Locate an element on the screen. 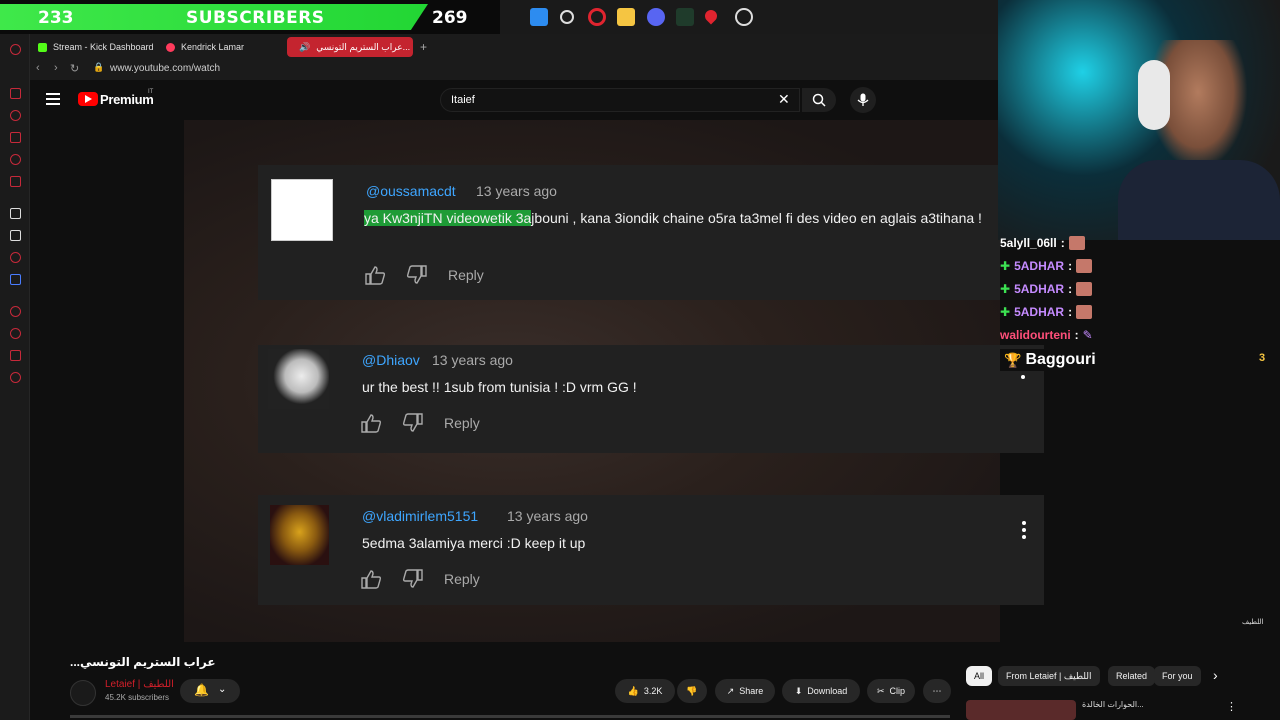 The image size is (1280, 720). url-field: www.youtube.com/watch is located at coordinates (165, 68).